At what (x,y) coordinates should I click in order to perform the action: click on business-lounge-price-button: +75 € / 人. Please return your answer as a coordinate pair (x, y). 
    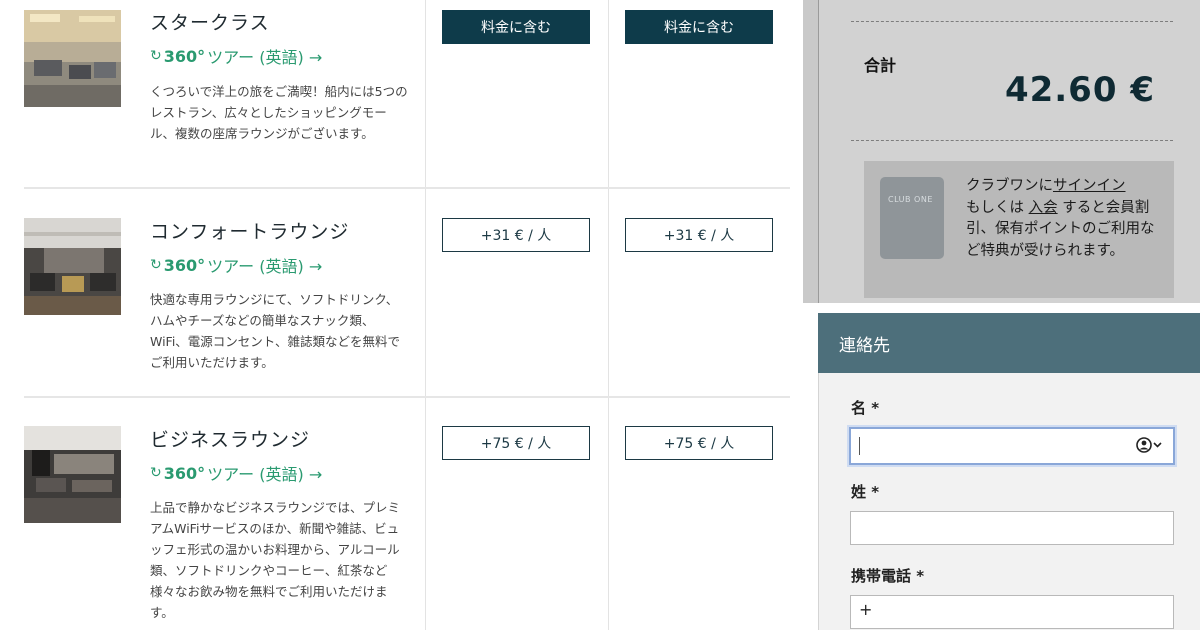
    Looking at the image, I should click on (516, 443).